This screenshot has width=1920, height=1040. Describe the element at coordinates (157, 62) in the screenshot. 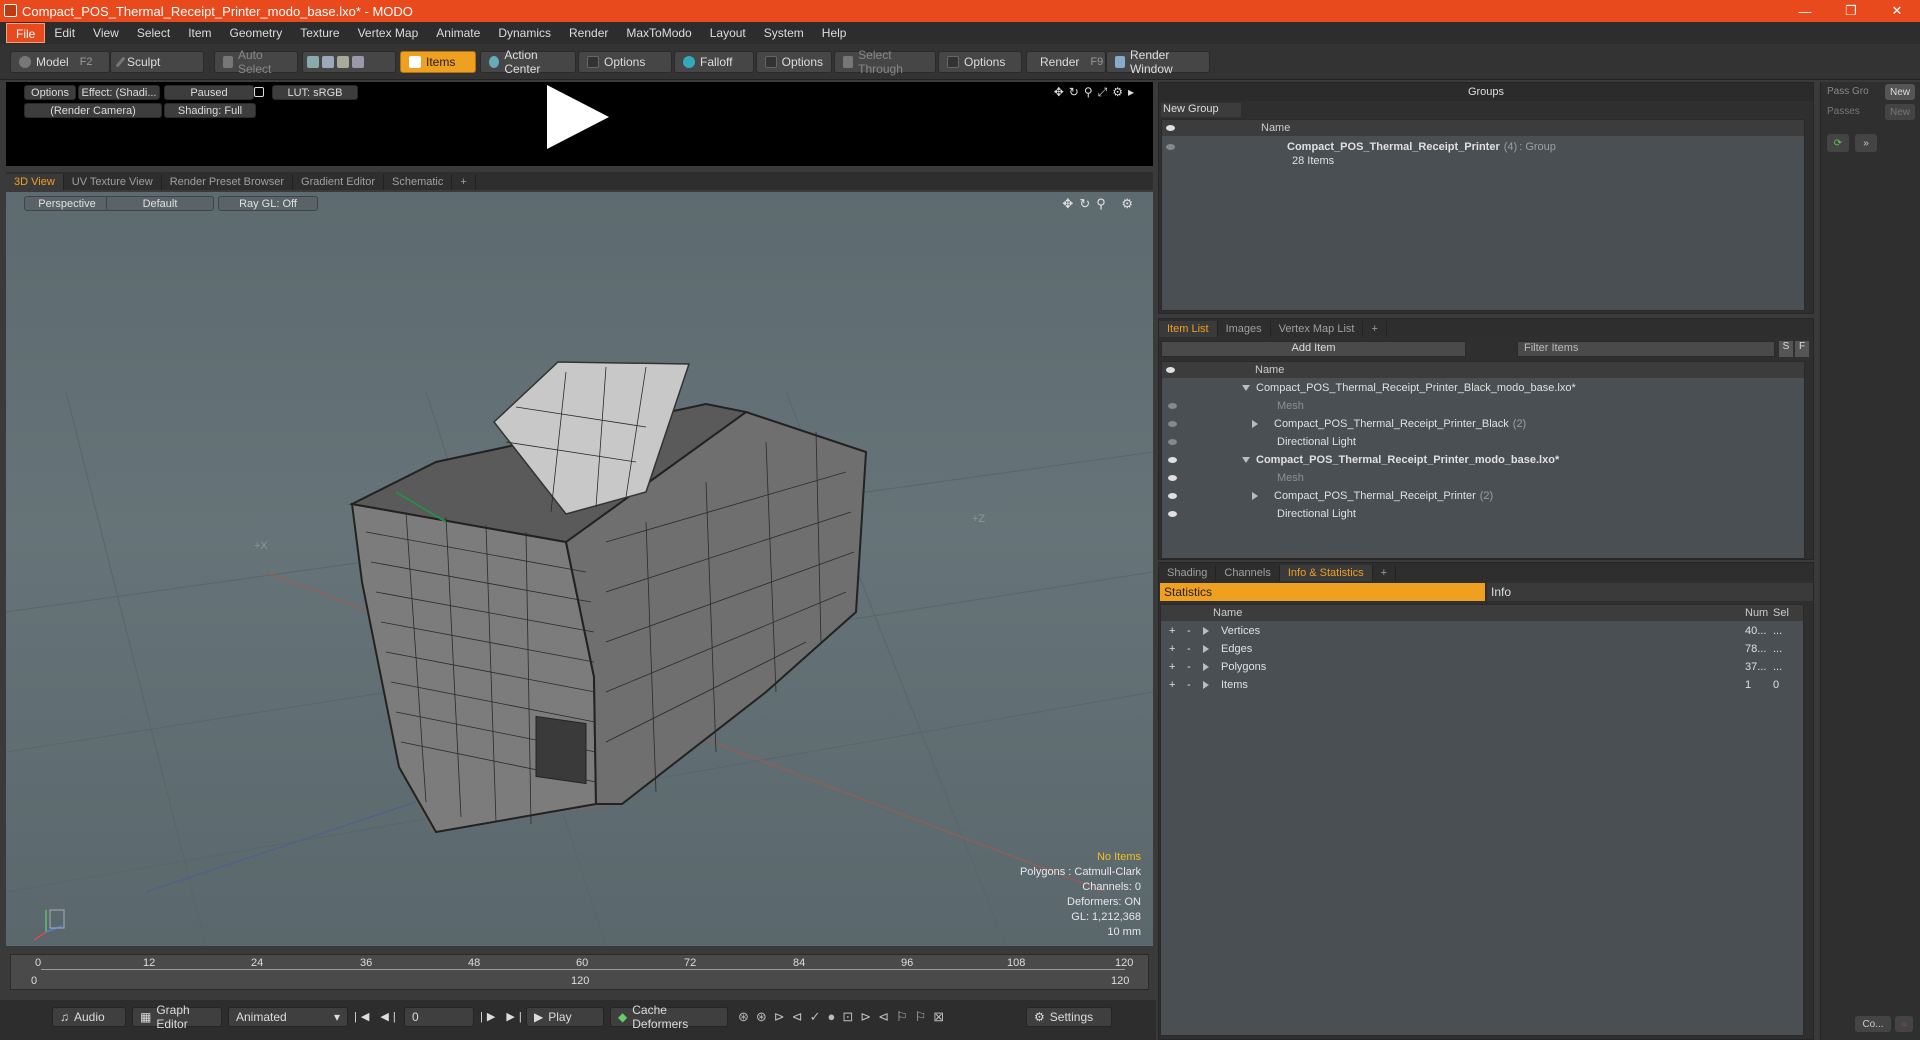

I see `sculpt-mode-button: Sculpt` at that location.